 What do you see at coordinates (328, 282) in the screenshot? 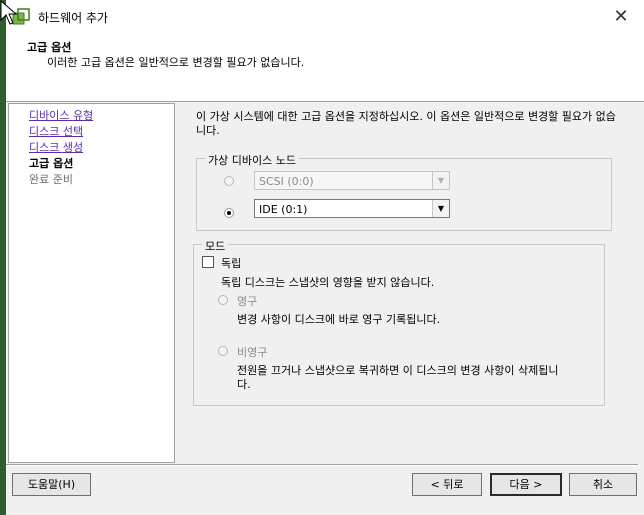
I see `independent-description: 독립 디스크는 스냅샷의 영향을 받지 않습니다.` at bounding box center [328, 282].